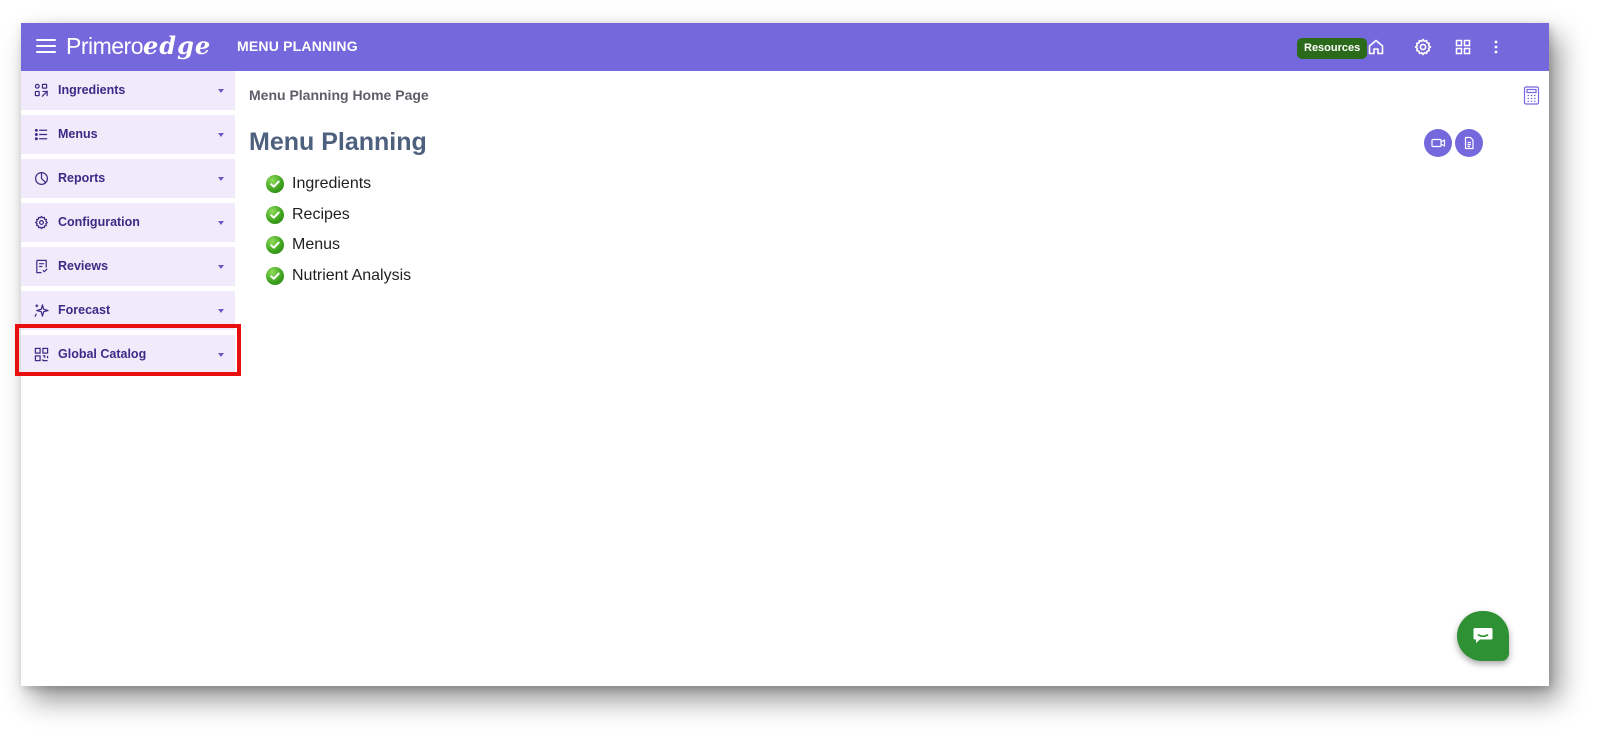  What do you see at coordinates (297, 46) in the screenshot?
I see `app-title: MENU PLANNING` at bounding box center [297, 46].